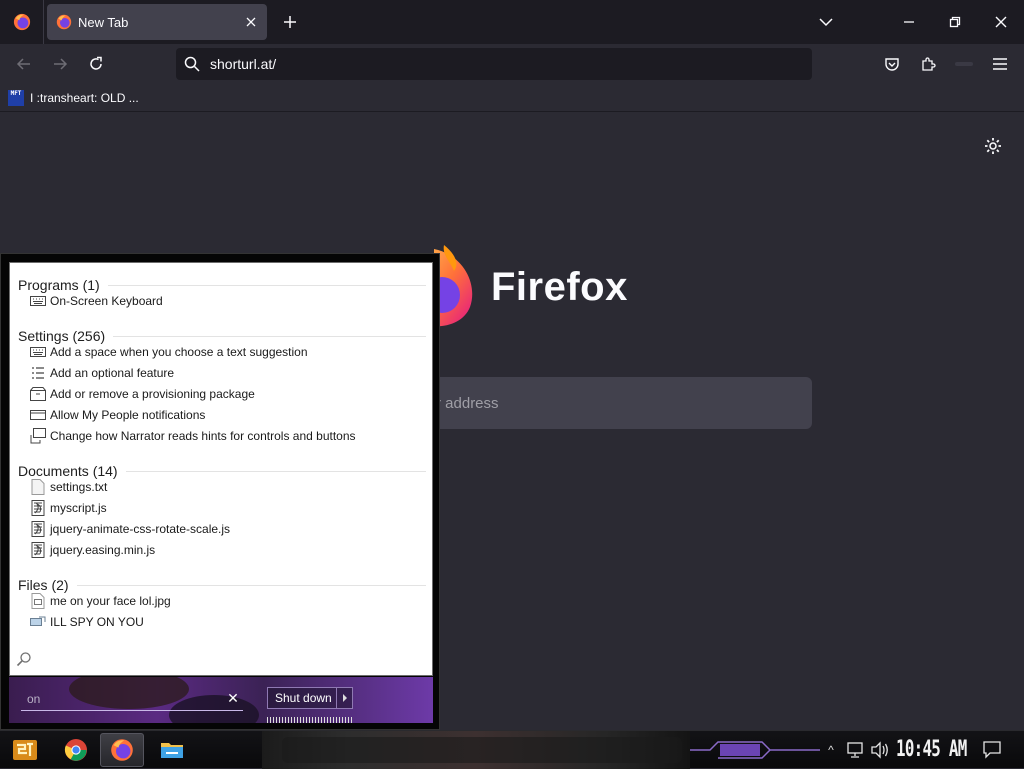 The image size is (1024, 769). Describe the element at coordinates (38, 301) in the screenshot. I see `keyboard-icon` at that location.